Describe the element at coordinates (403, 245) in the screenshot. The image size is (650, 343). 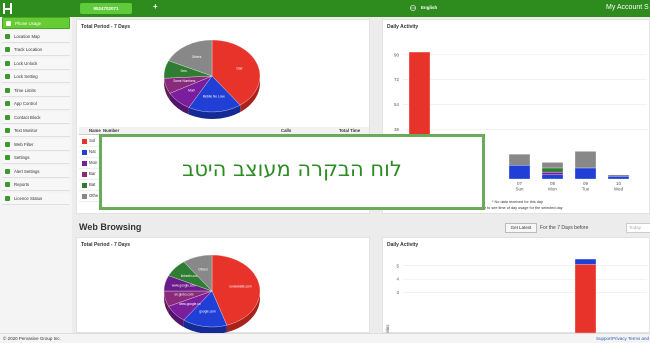
I see `web-daily-title: Daily Activity` at that location.